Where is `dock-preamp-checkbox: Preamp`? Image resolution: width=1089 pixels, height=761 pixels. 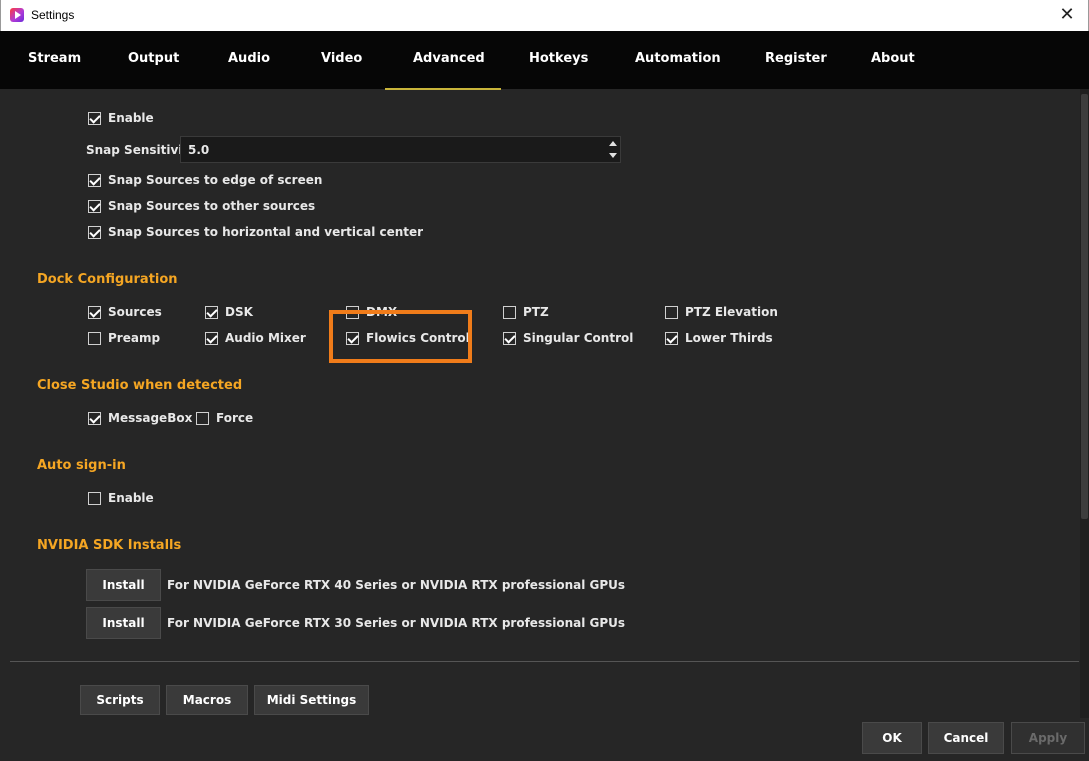 dock-preamp-checkbox: Preamp is located at coordinates (124, 338).